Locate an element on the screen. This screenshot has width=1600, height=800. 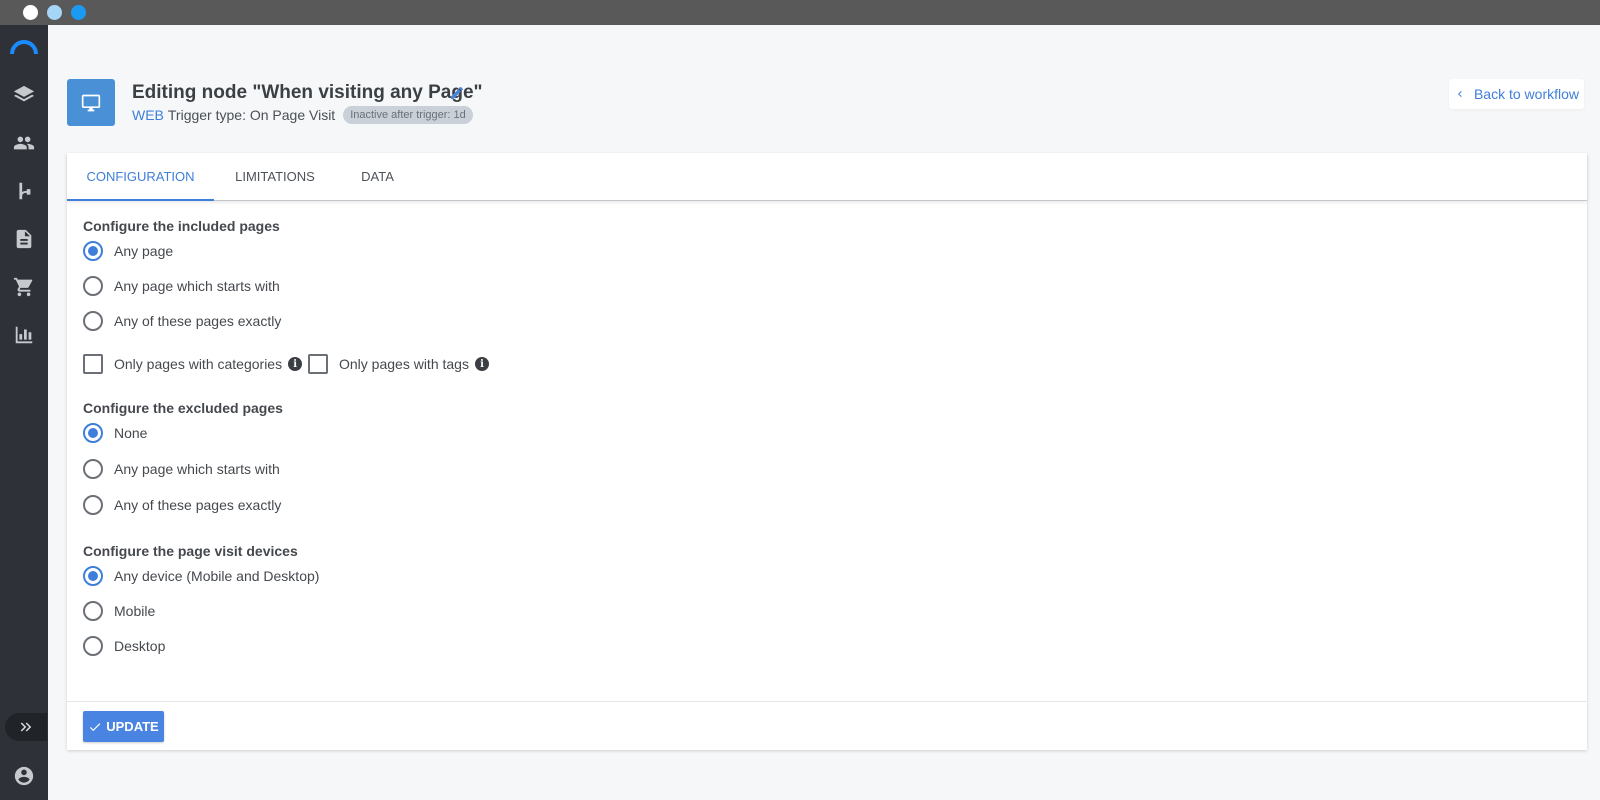
sidebar-item-workflow is located at coordinates (24, 191).